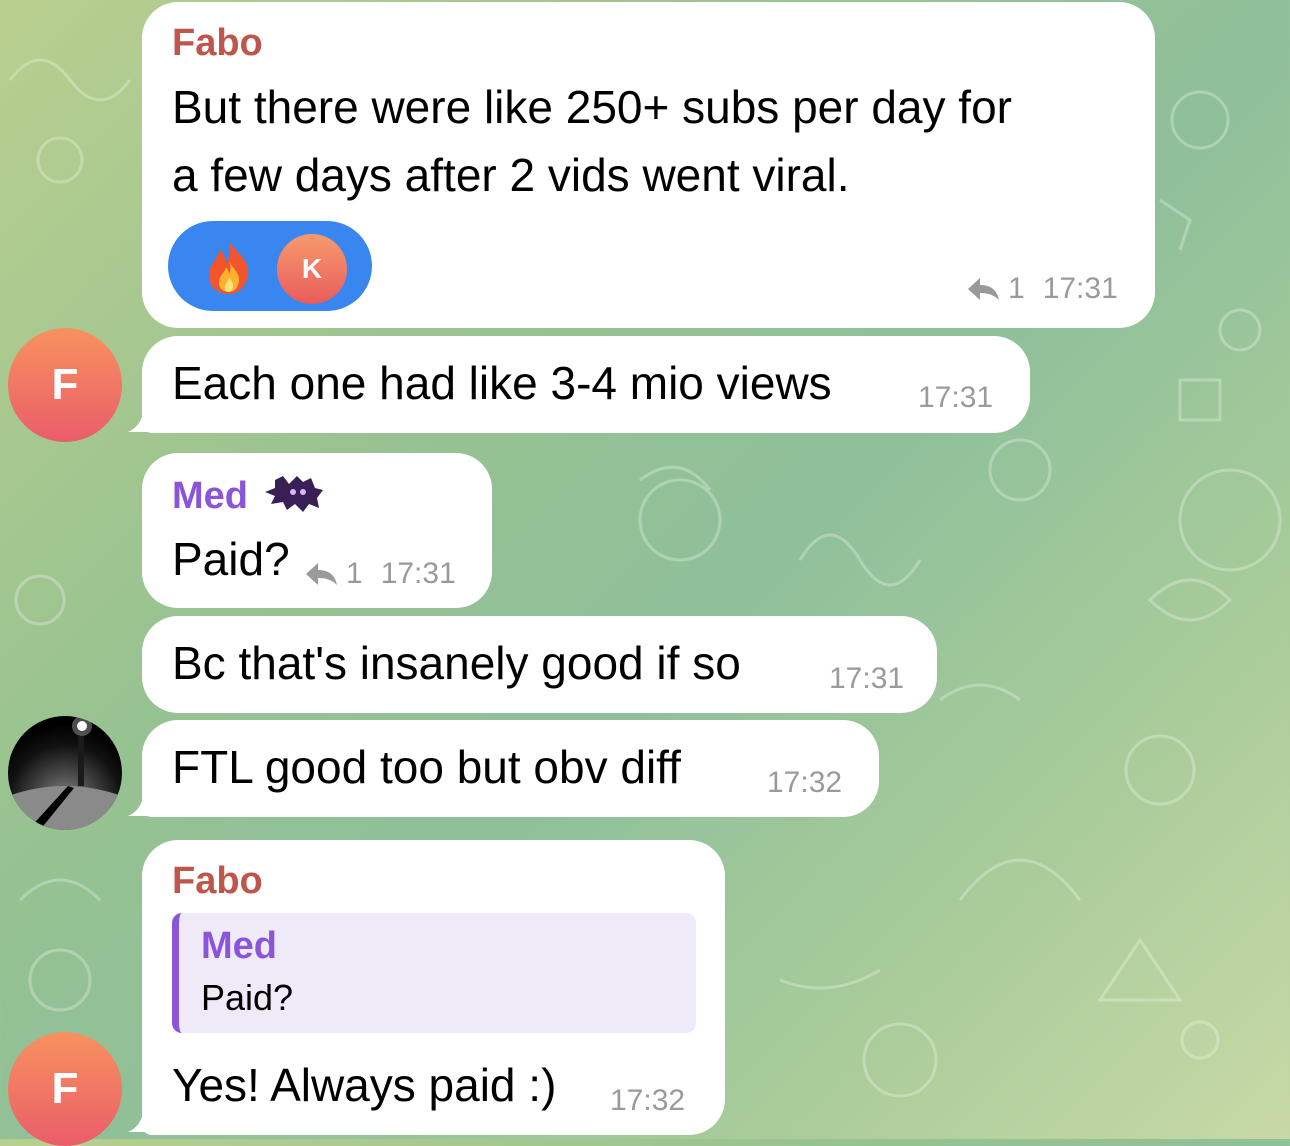 The width and height of the screenshot is (1290, 1146). Describe the element at coordinates (511, 175) in the screenshot. I see `message-text: a few days after 2 vids went viral.` at that location.